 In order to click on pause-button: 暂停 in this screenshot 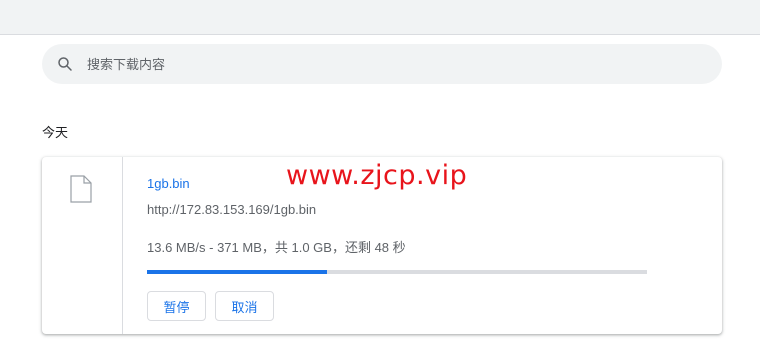, I will do `click(176, 306)`.